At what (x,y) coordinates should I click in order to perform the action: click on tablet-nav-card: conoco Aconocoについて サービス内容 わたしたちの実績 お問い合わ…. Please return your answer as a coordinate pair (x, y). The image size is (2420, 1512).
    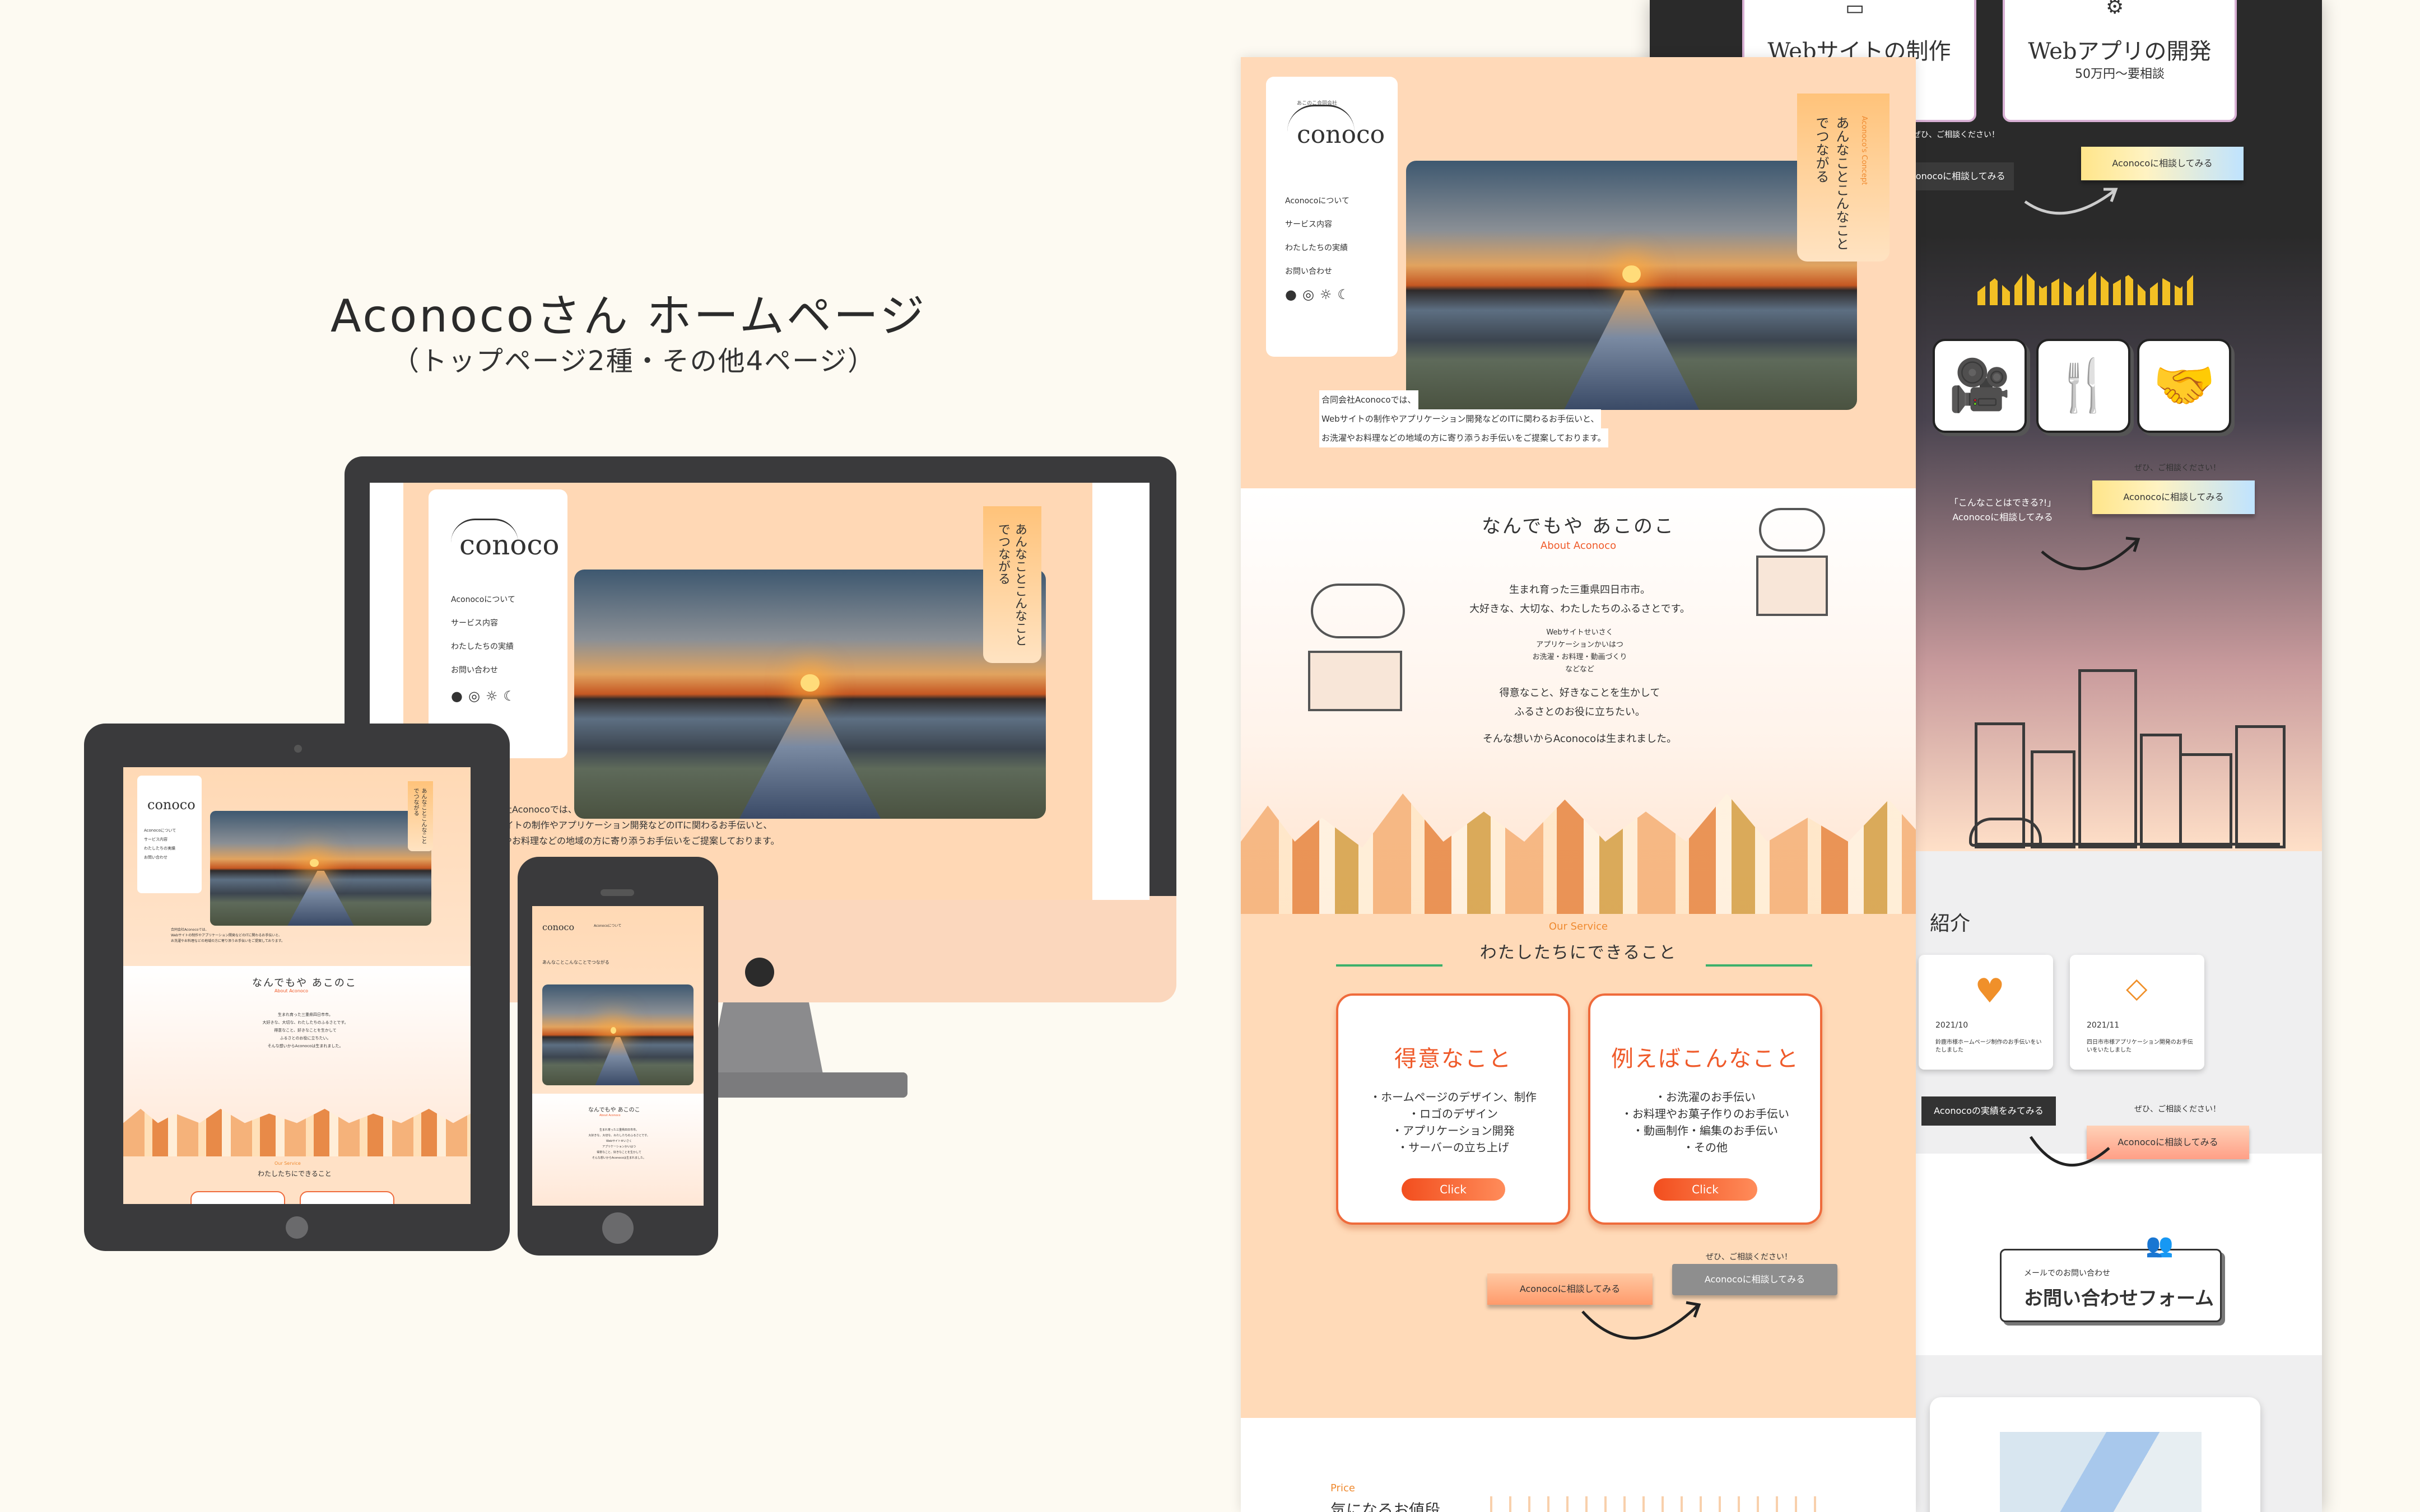
    Looking at the image, I should click on (170, 835).